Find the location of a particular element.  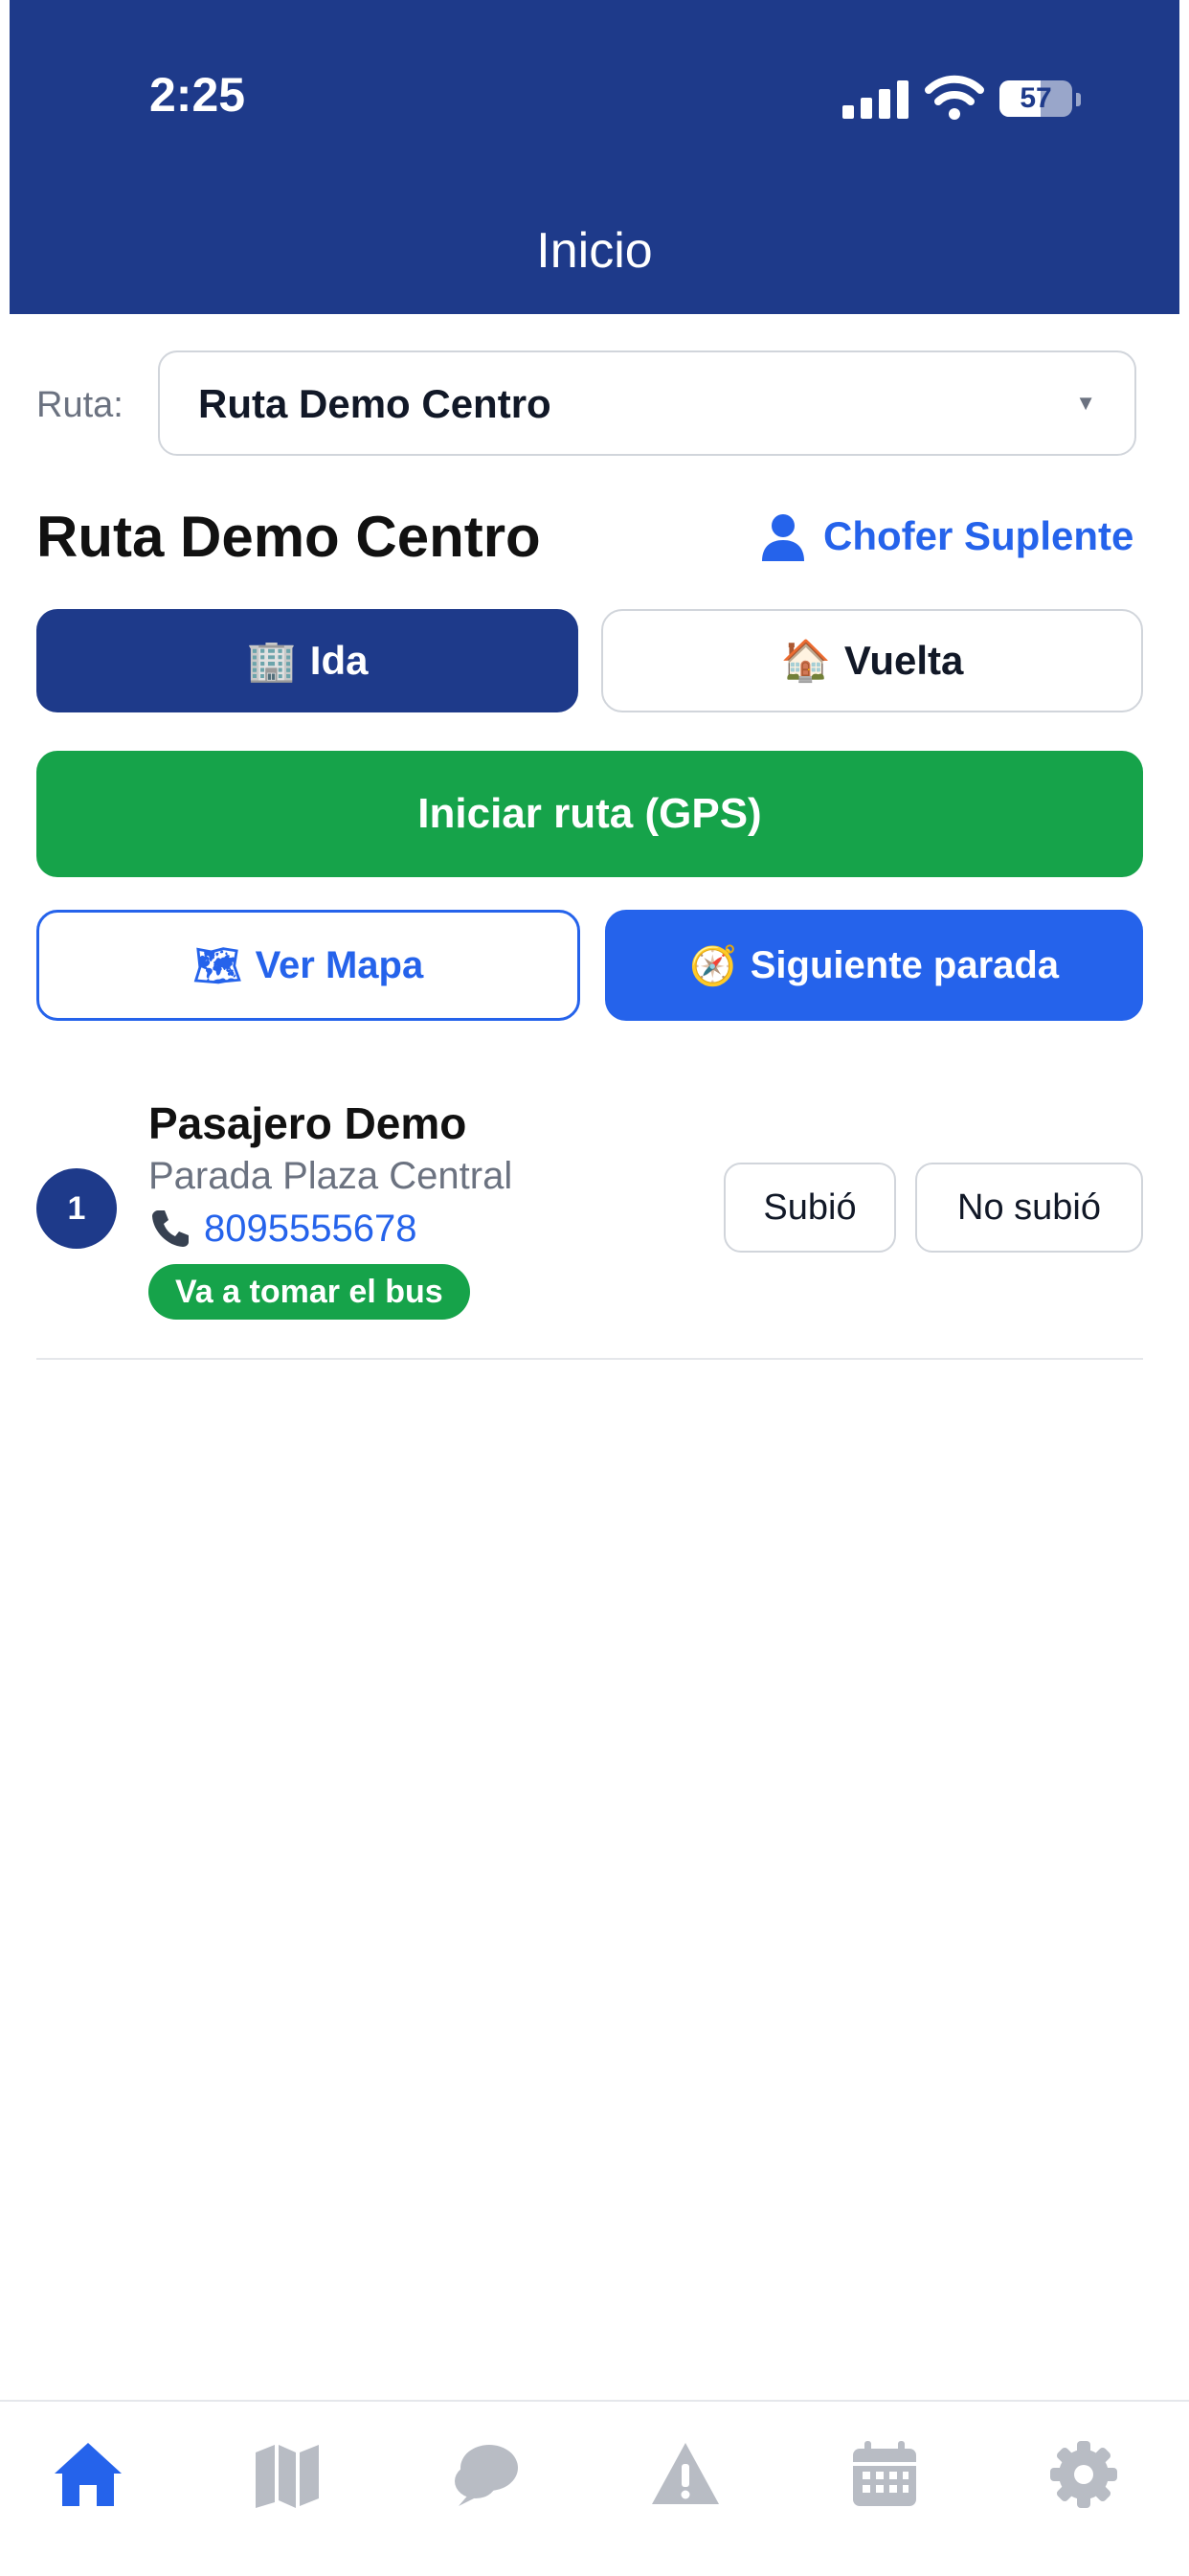

alert-icon is located at coordinates (685, 2473).